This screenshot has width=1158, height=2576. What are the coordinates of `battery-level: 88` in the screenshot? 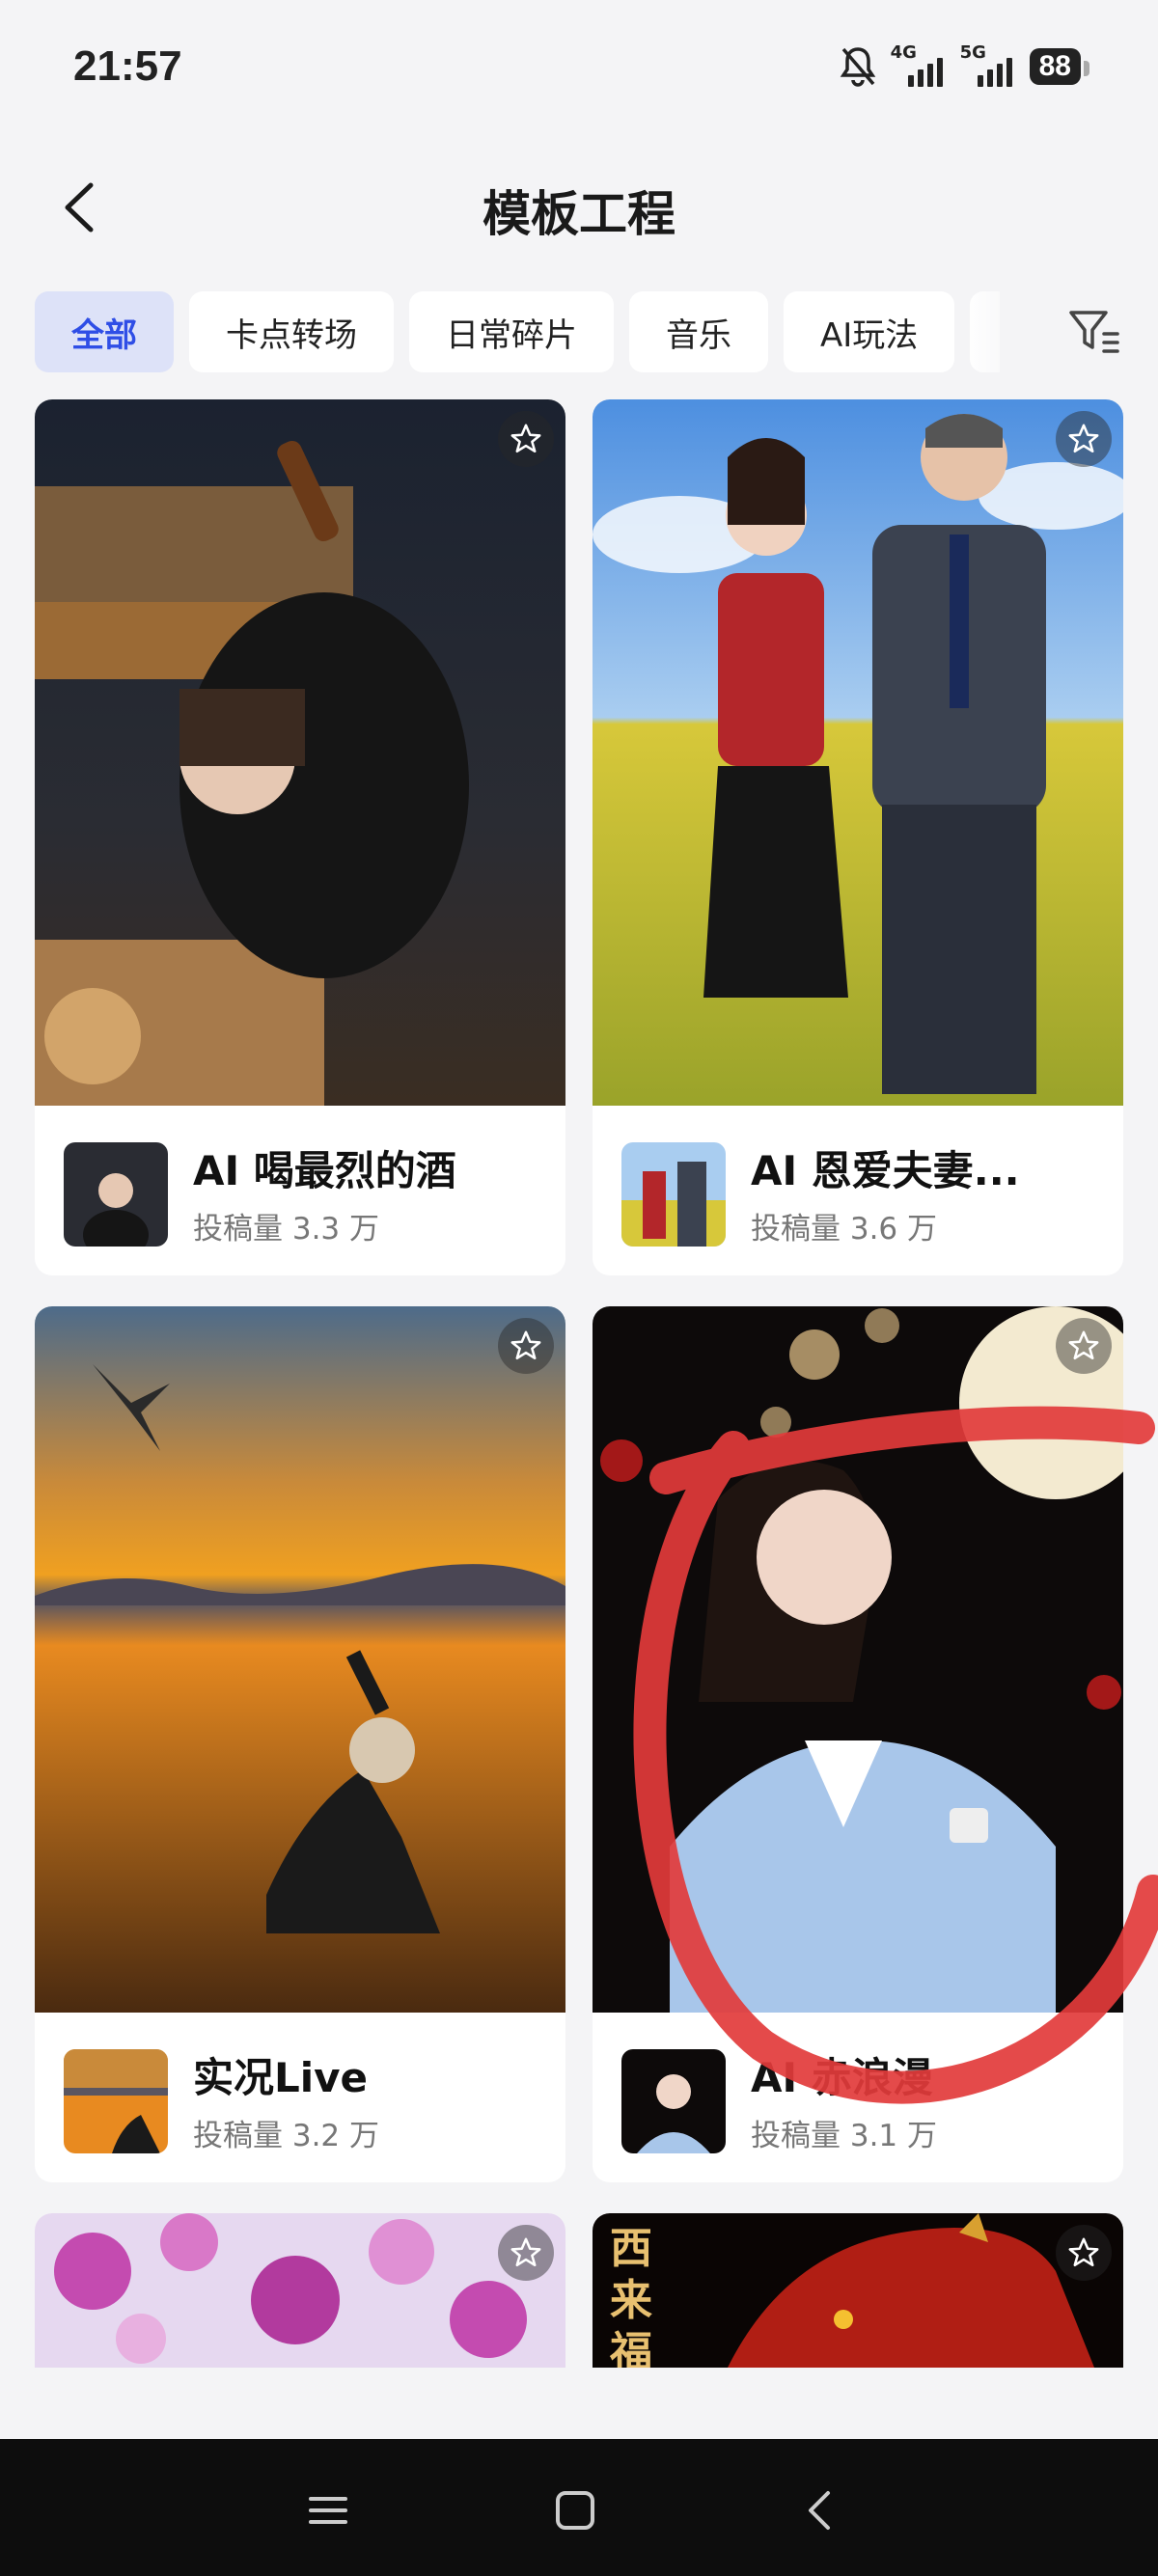 It's located at (1054, 66).